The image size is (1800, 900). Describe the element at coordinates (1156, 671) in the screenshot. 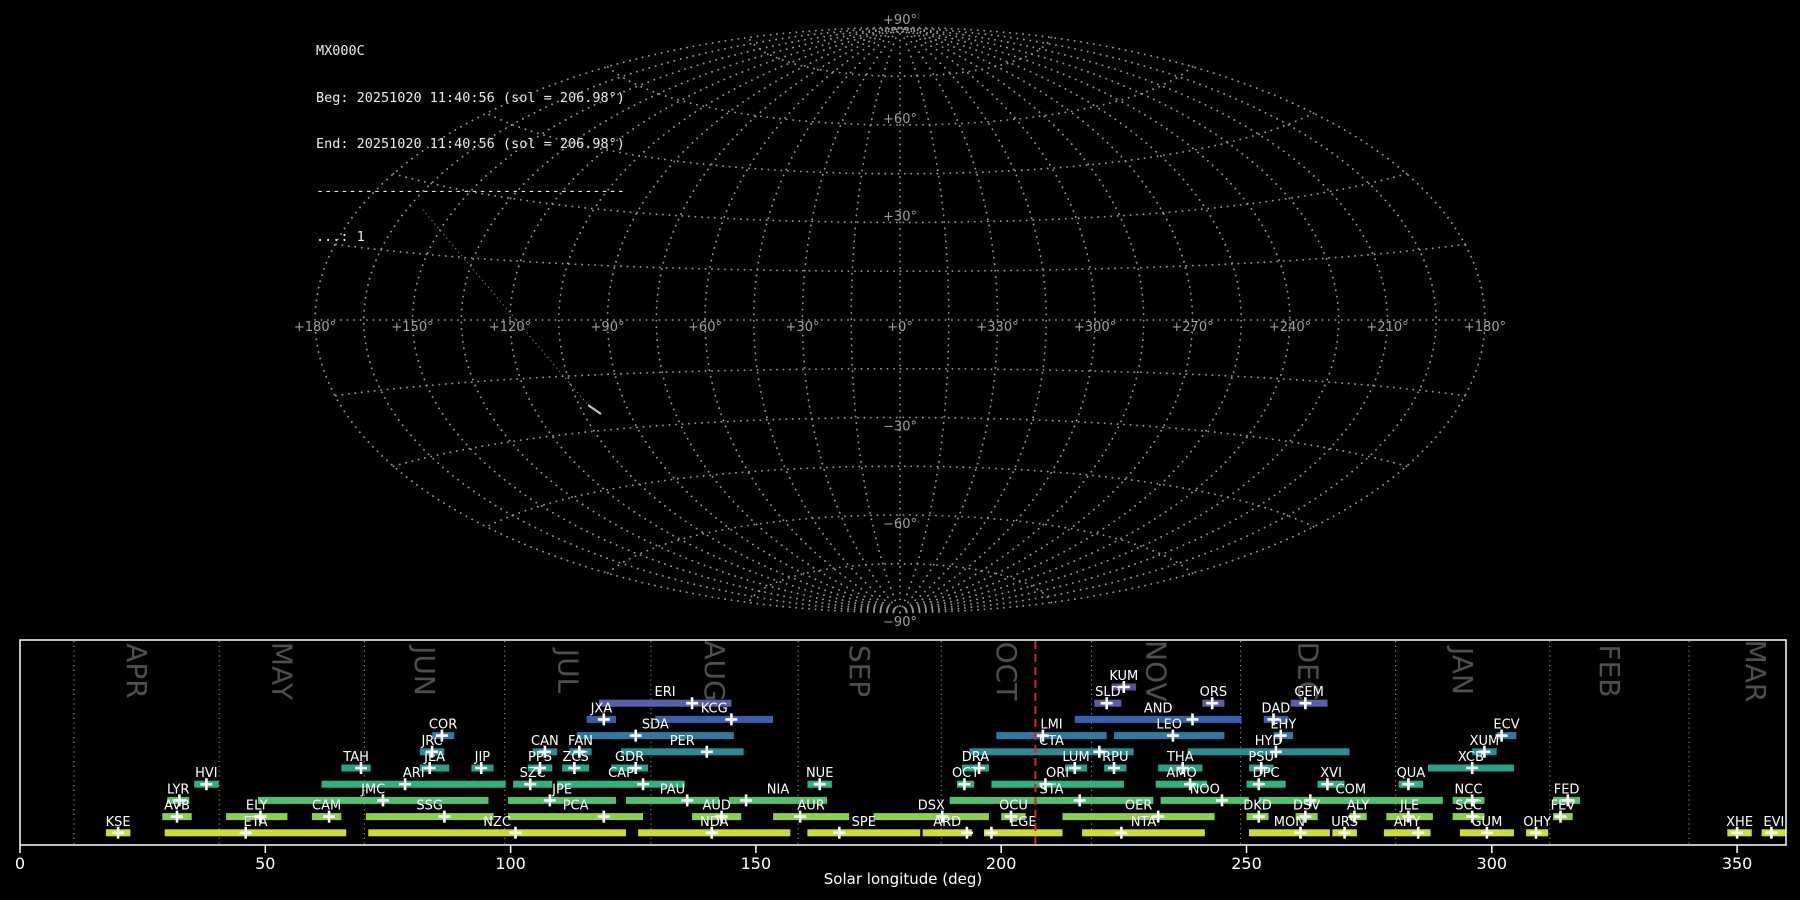

I see `month-label: NOV` at that location.